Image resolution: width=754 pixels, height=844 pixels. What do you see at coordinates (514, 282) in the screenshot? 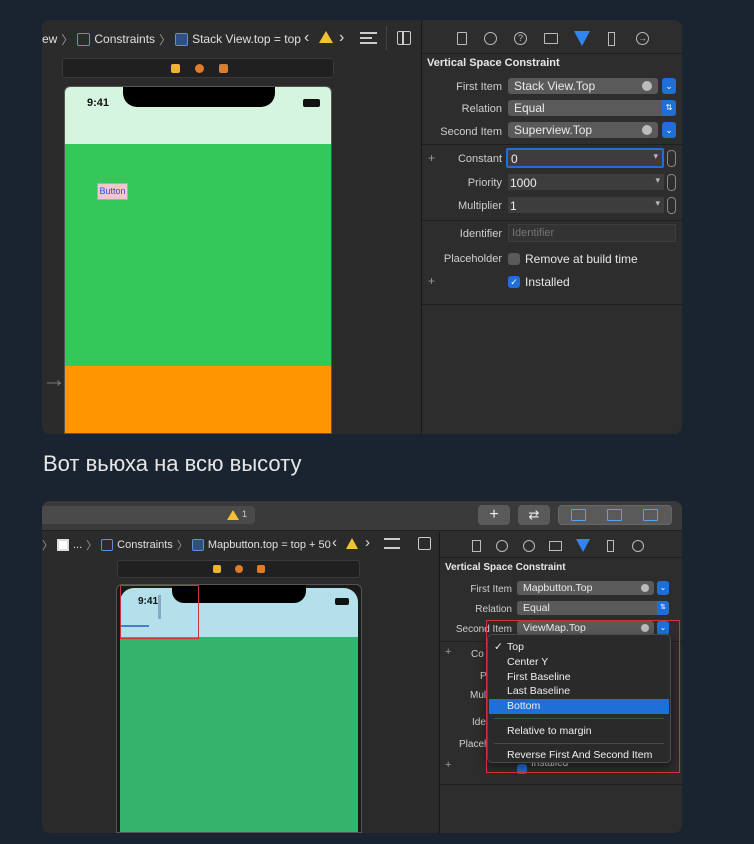
I see `installed-checkbox: ✓` at bounding box center [514, 282].